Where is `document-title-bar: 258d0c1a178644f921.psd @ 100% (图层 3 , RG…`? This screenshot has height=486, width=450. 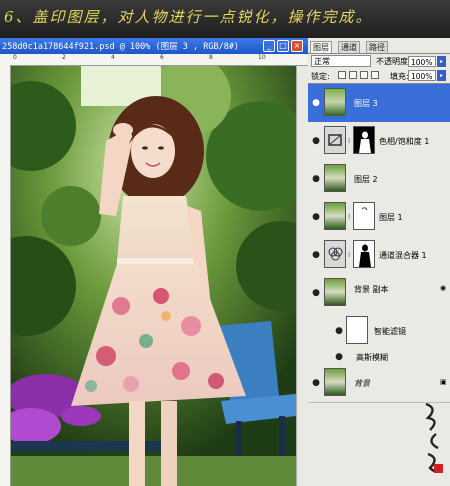
document-title-bar: 258d0c1a178644f921.psd @ 100% (图层 3 , RG… is located at coordinates (154, 46).